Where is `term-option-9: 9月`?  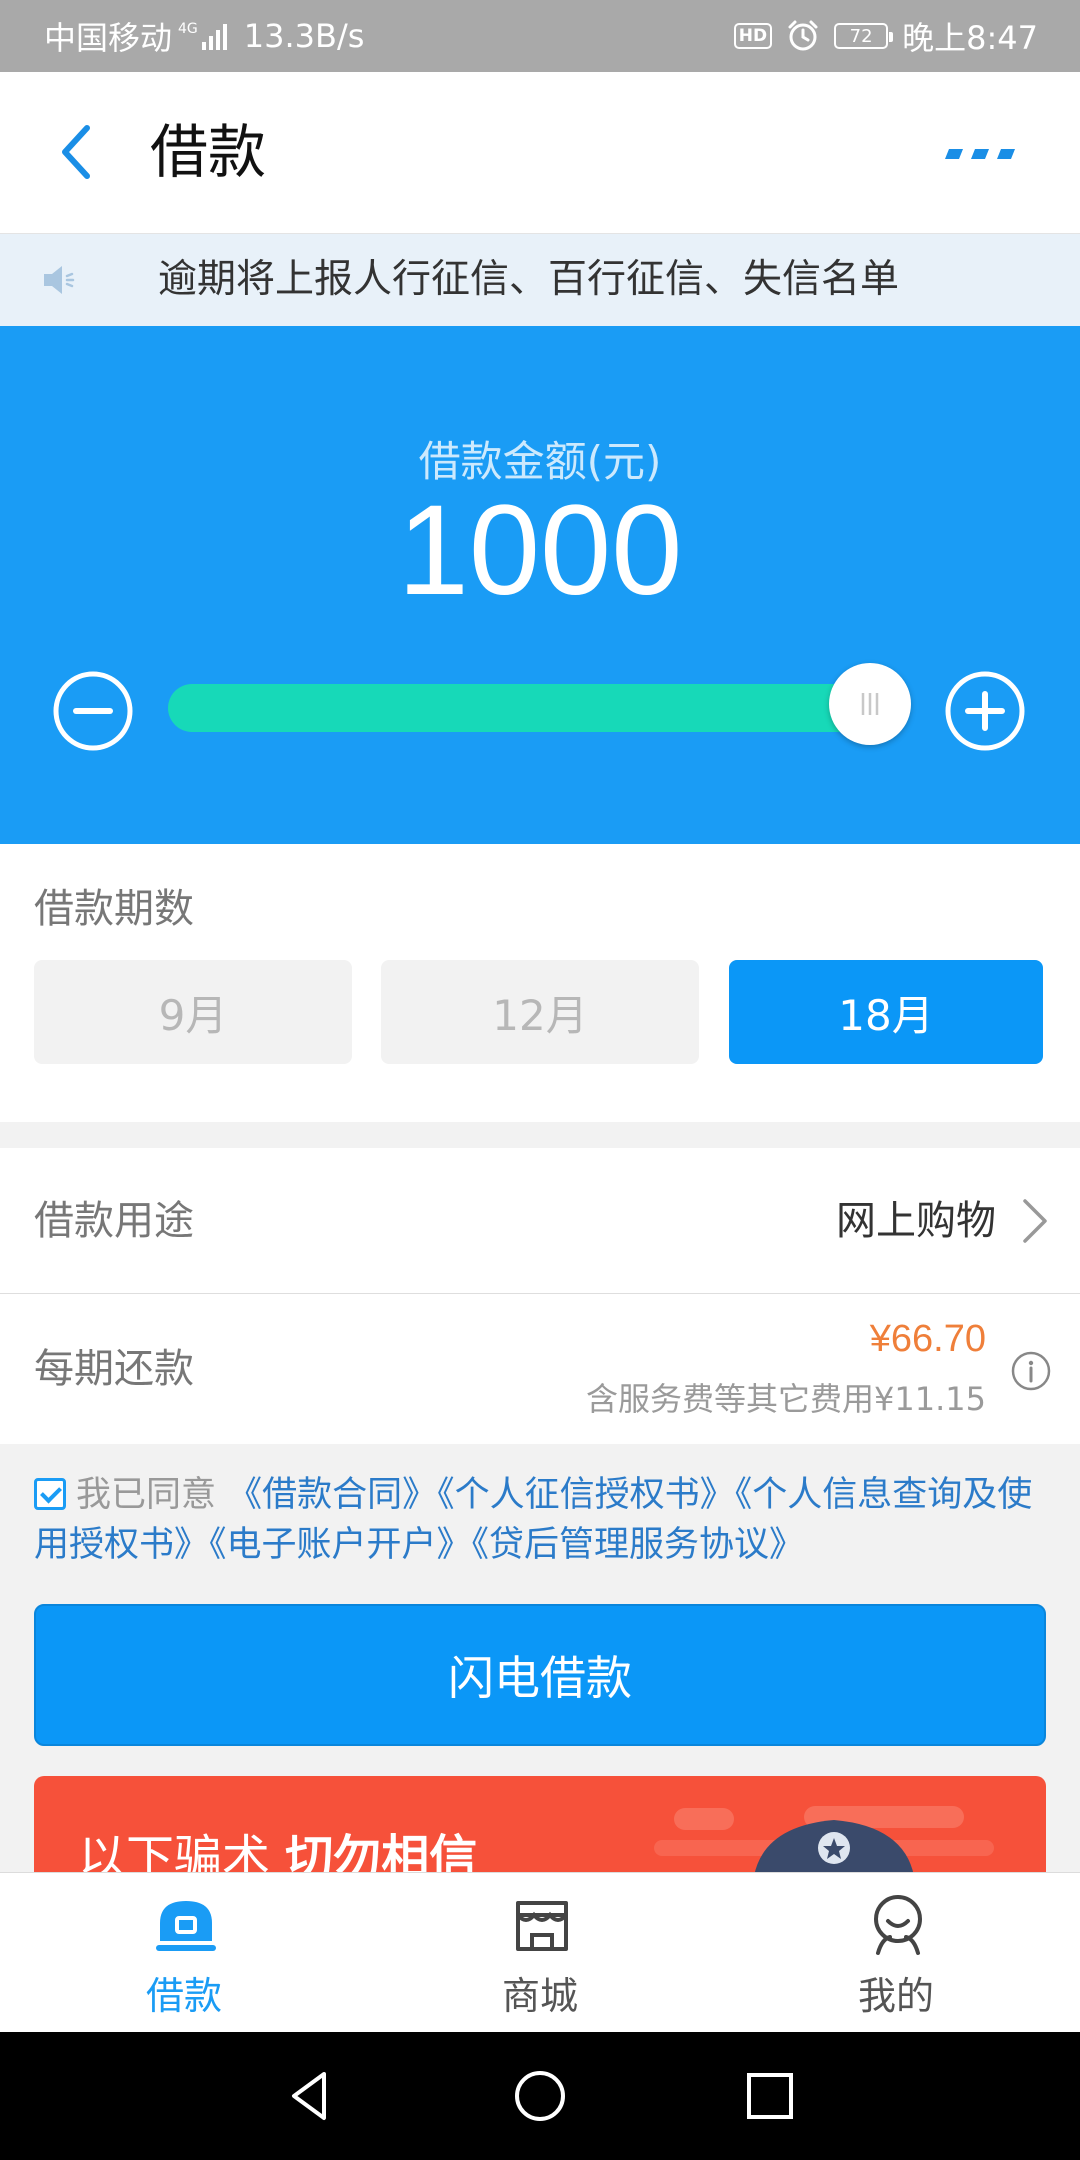 term-option-9: 9月 is located at coordinates (193, 1012).